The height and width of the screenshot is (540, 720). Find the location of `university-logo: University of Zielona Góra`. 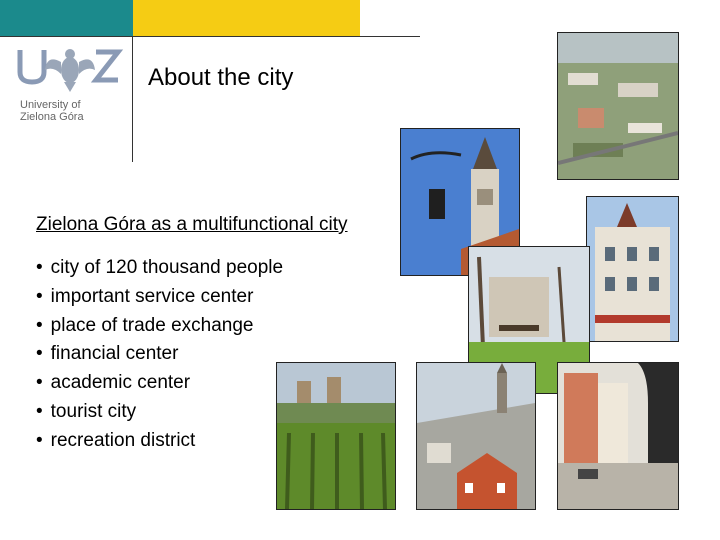

university-logo: University of Zielona Góra is located at coordinates (69, 86).